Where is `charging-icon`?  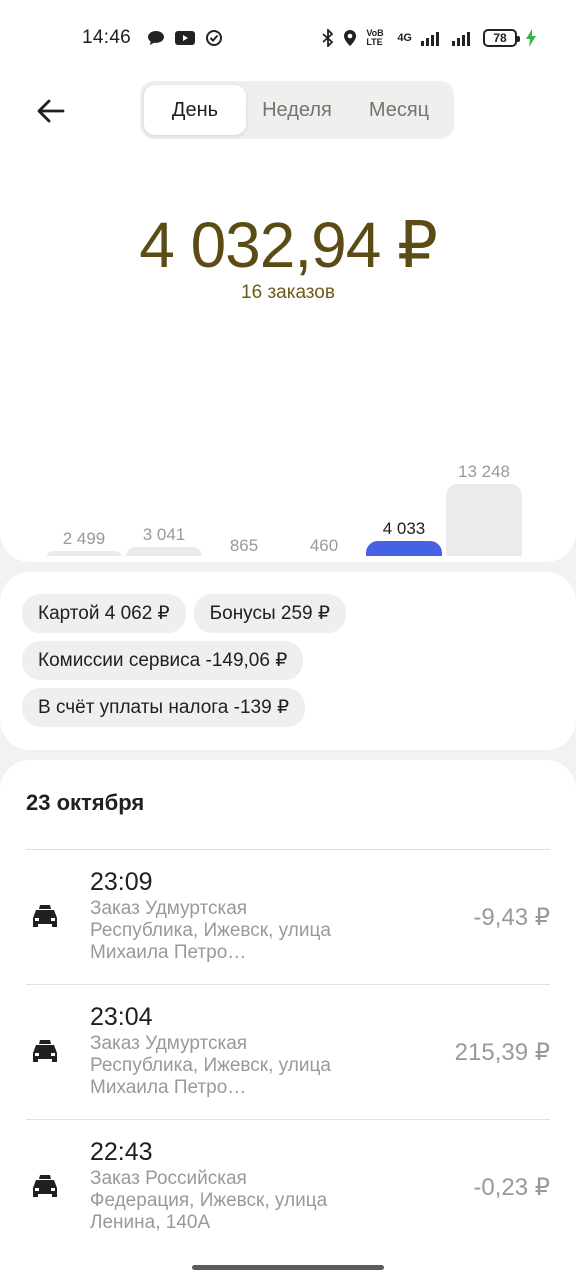
charging-icon is located at coordinates (531, 38).